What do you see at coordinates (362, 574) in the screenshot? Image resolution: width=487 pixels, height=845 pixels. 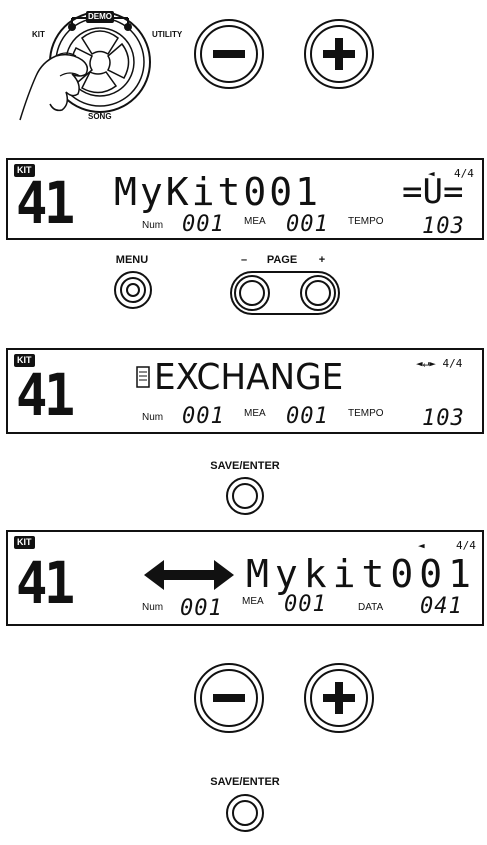 I see `kit-name: Mykit001` at bounding box center [362, 574].